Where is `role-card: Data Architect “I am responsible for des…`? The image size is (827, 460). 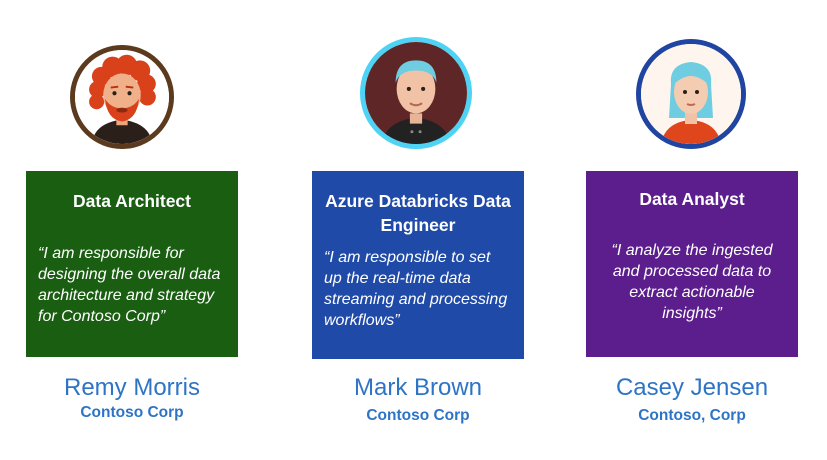
role-card: Data Architect “I am responsible for des… is located at coordinates (132, 264).